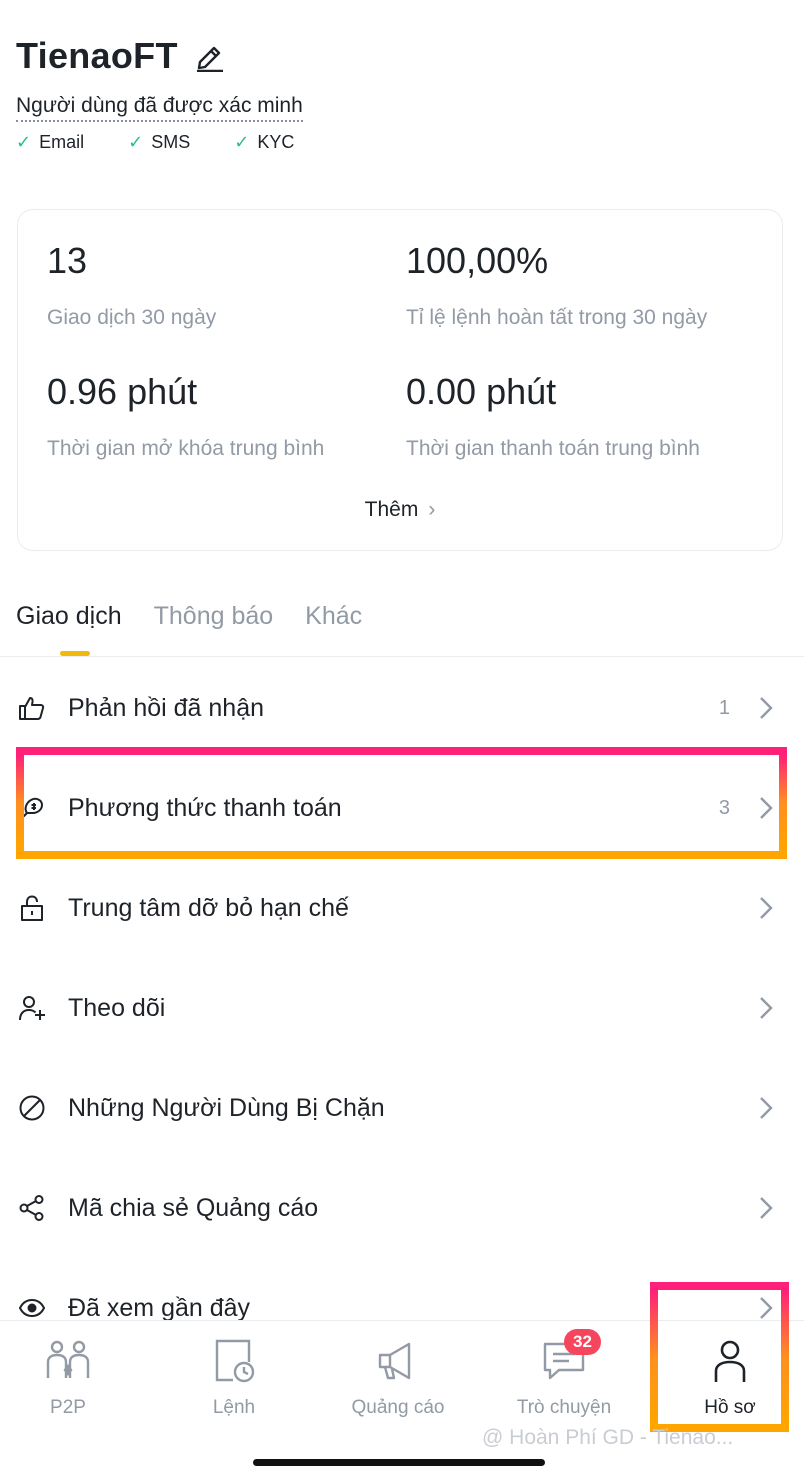 The width and height of the screenshot is (804, 1466). What do you see at coordinates (32, 908) in the screenshot?
I see `unlock-icon` at bounding box center [32, 908].